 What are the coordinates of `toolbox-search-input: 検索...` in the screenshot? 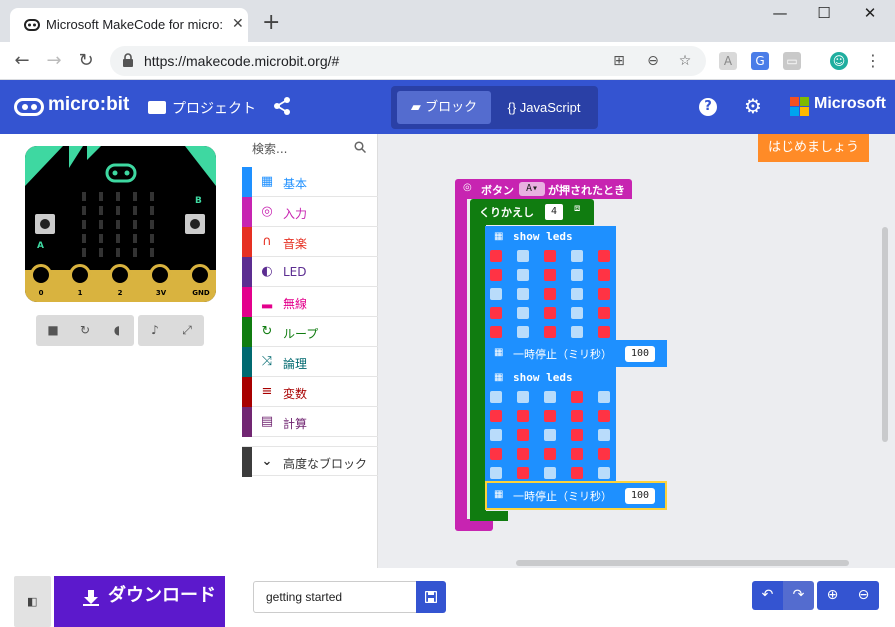 It's located at (269, 148).